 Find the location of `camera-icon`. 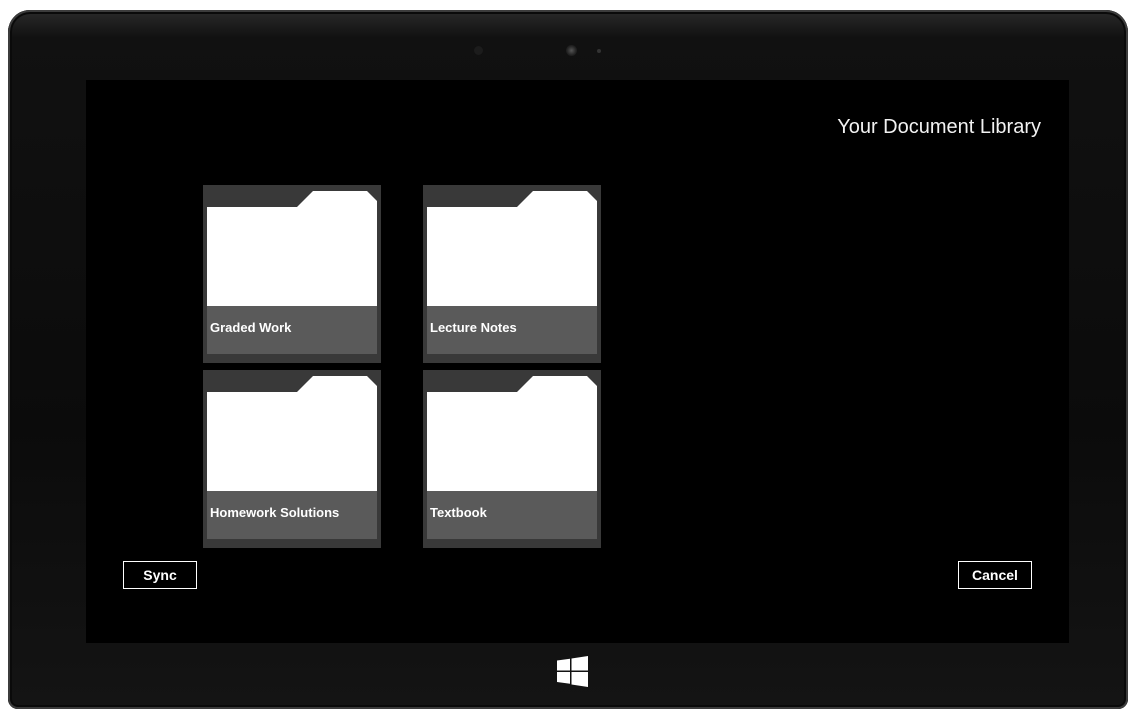

camera-icon is located at coordinates (571, 50).